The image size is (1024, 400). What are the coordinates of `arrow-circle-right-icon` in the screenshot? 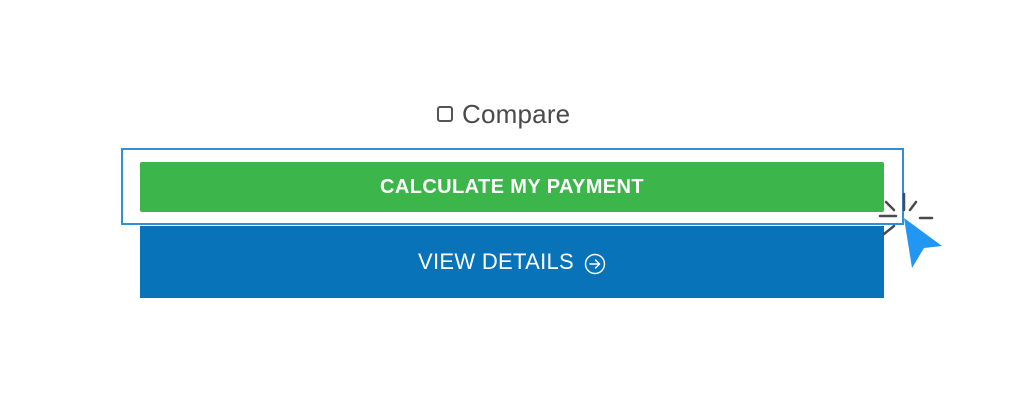 It's located at (595, 264).